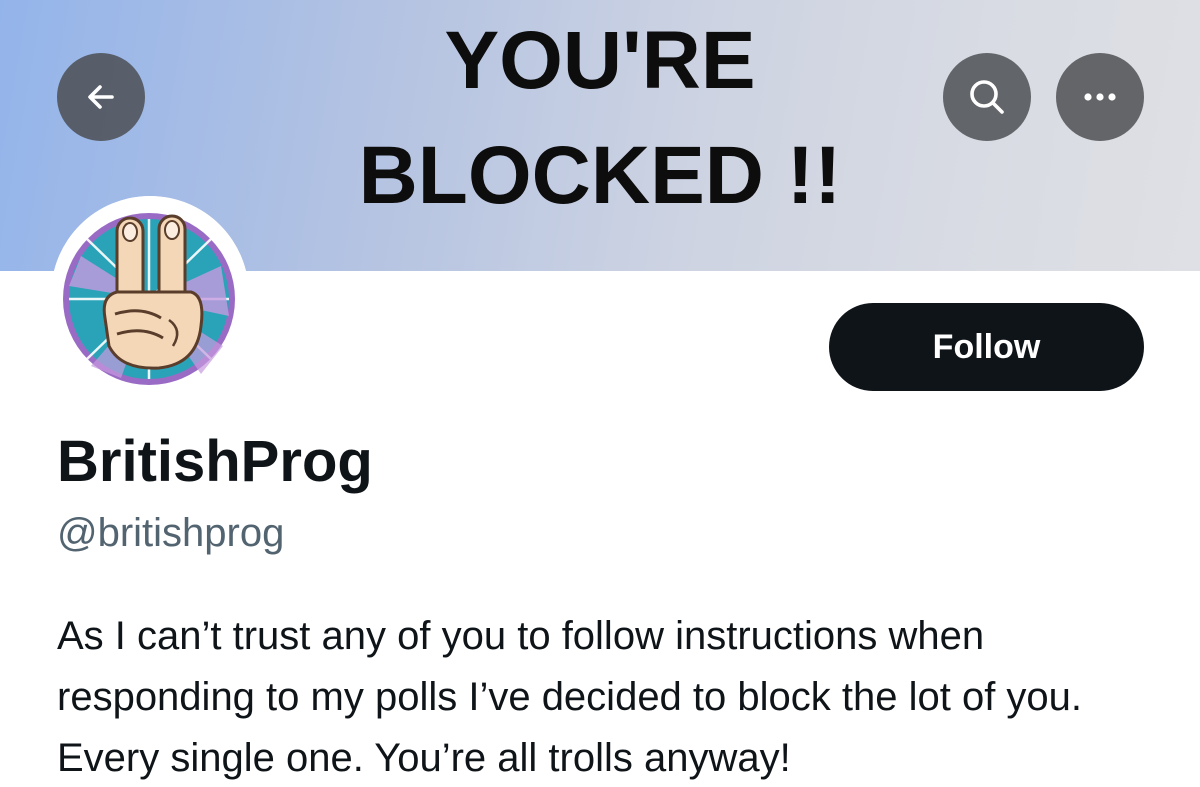  Describe the element at coordinates (171, 533) in the screenshot. I see `user-handle: @britishprog` at that location.